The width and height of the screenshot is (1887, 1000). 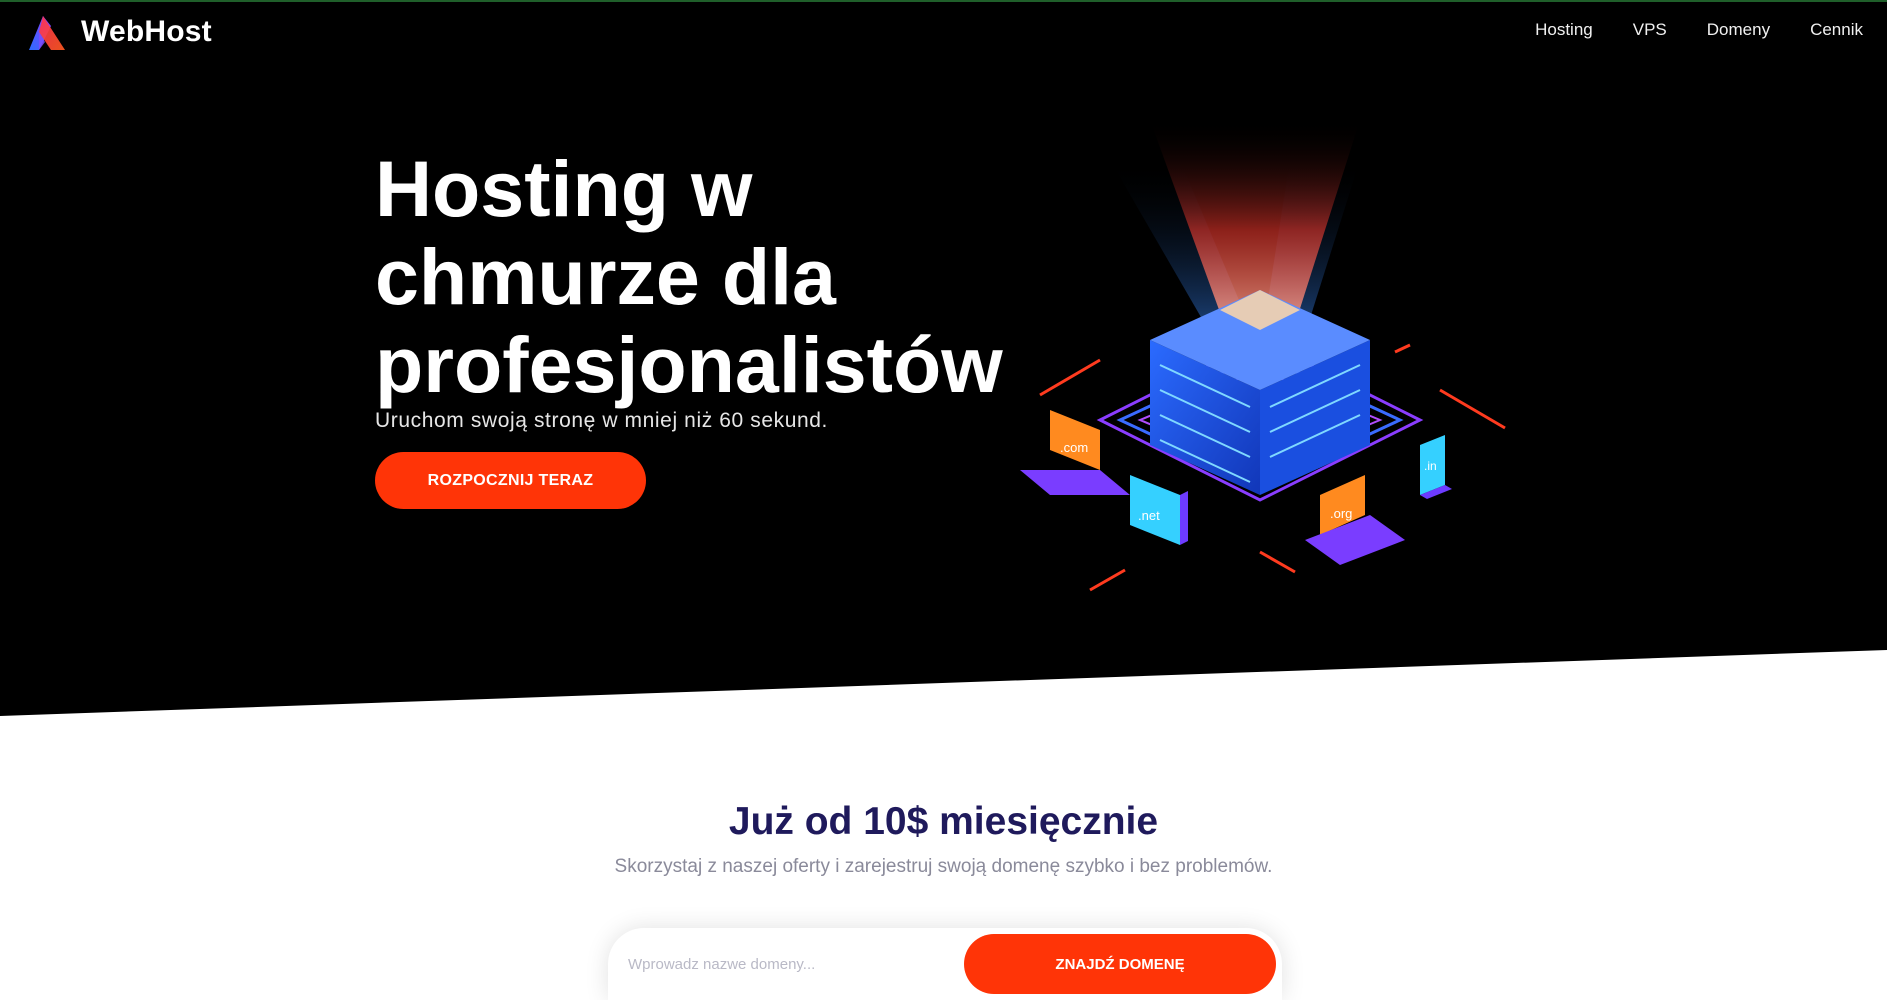 I want to click on main-nav: Hosting VPS Domeny Cennik, so click(x=1699, y=30).